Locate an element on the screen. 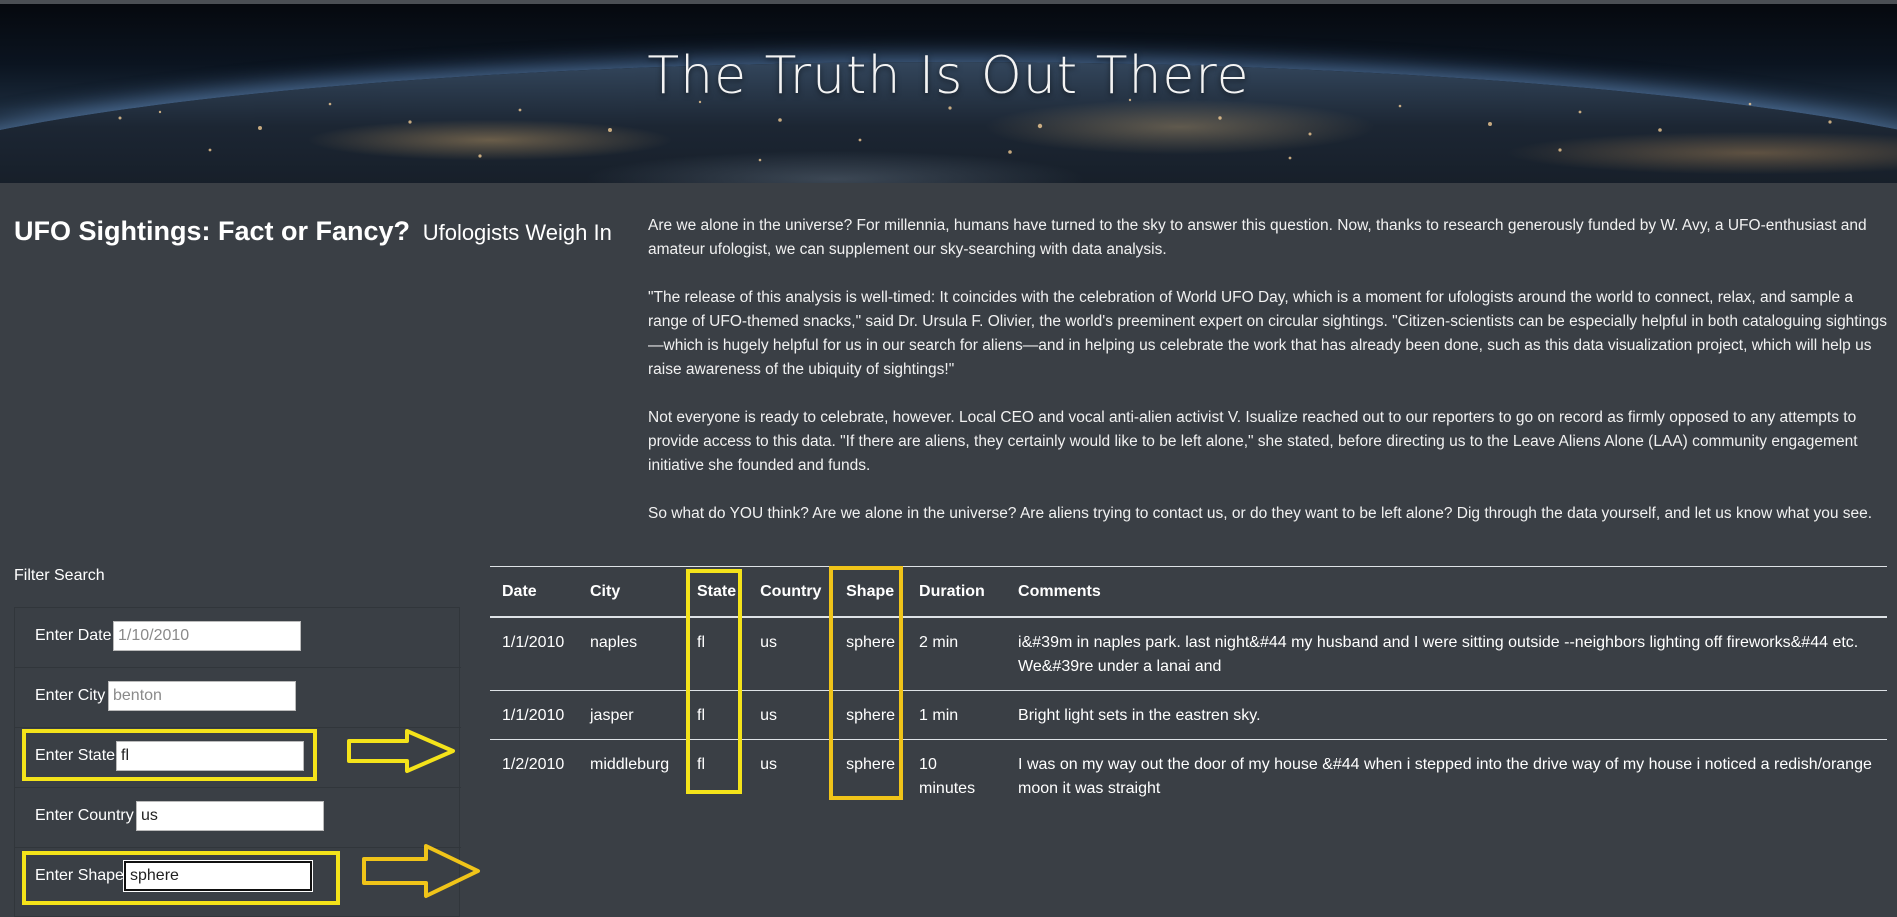 The height and width of the screenshot is (917, 1897). state-column-highlight-box is located at coordinates (714, 681).